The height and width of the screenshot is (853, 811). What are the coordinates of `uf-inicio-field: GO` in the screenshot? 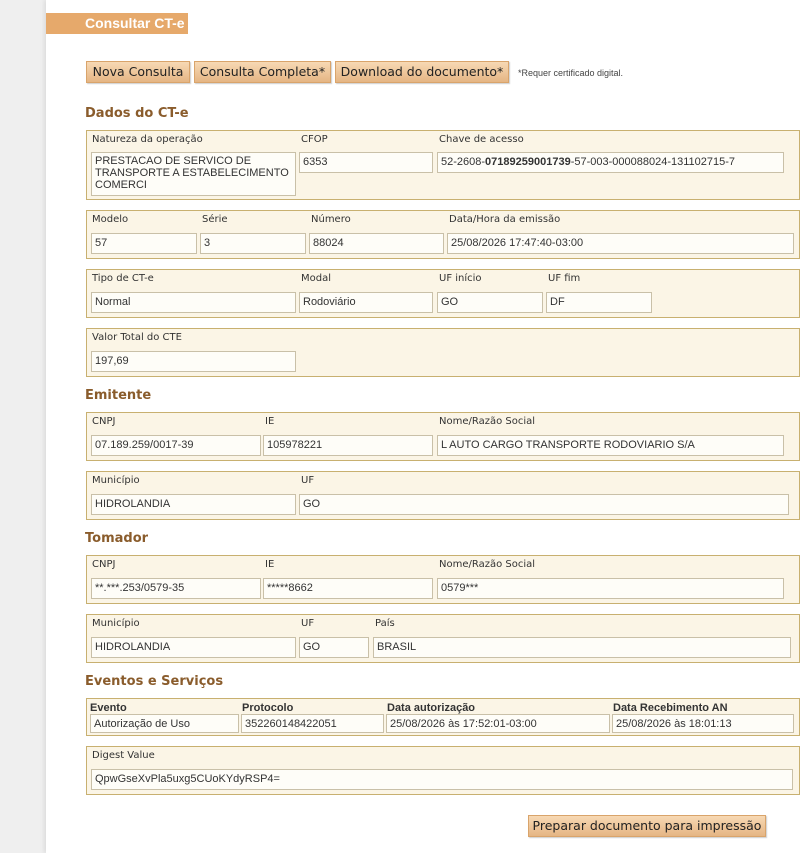 It's located at (490, 302).